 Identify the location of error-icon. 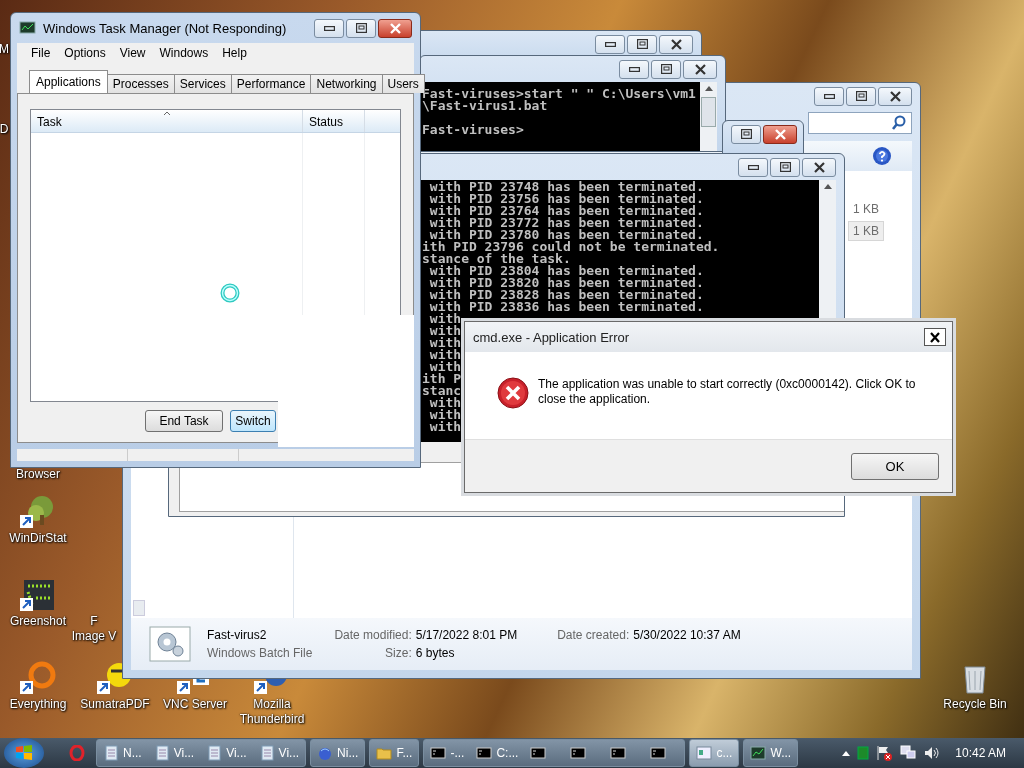
(513, 393).